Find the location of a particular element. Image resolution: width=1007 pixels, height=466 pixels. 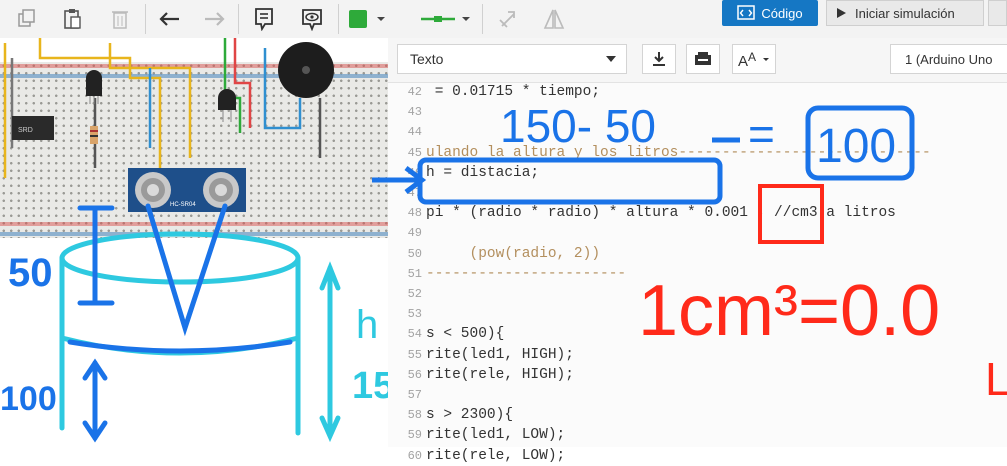

level-drawing is located at coordinates (180, 323).